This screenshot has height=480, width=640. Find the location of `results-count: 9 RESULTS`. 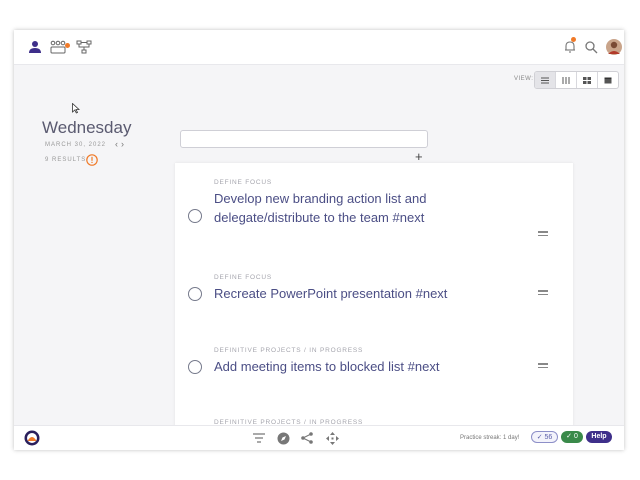

results-count: 9 RESULTS is located at coordinates (66, 160).